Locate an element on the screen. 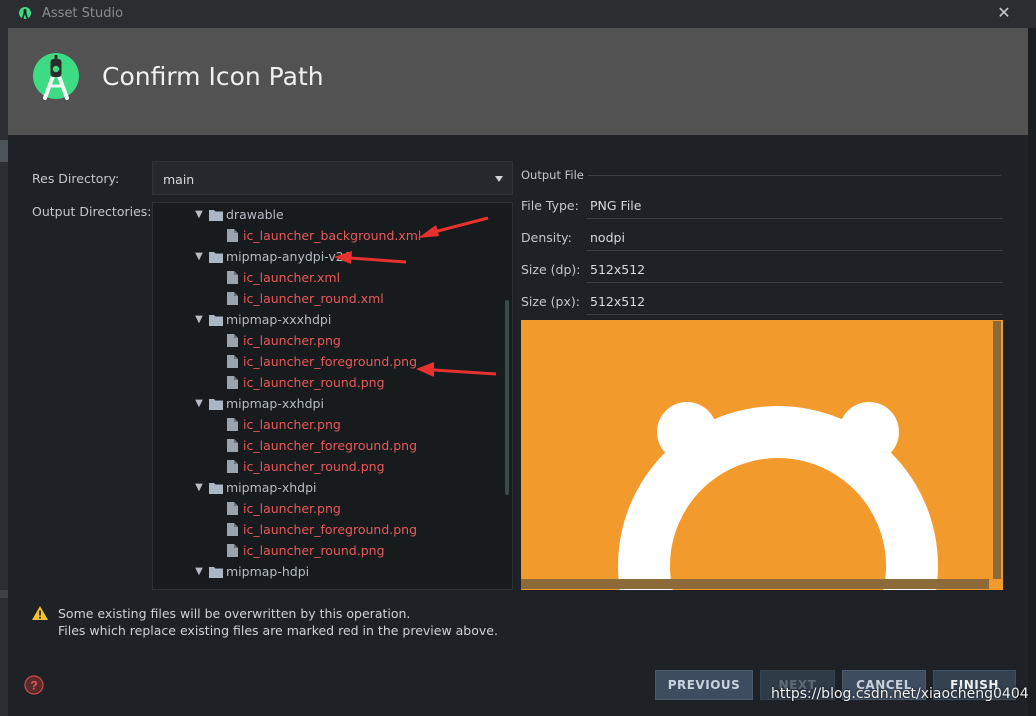 Image resolution: width=1036 pixels, height=716 pixels. previous-button: PREVIOUS is located at coordinates (704, 685).